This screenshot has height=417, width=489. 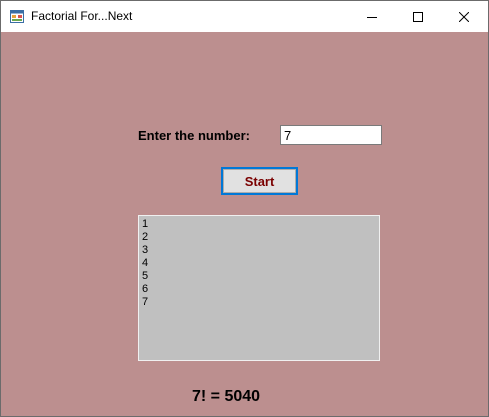 I want to click on list-item: 3, so click(x=259, y=250).